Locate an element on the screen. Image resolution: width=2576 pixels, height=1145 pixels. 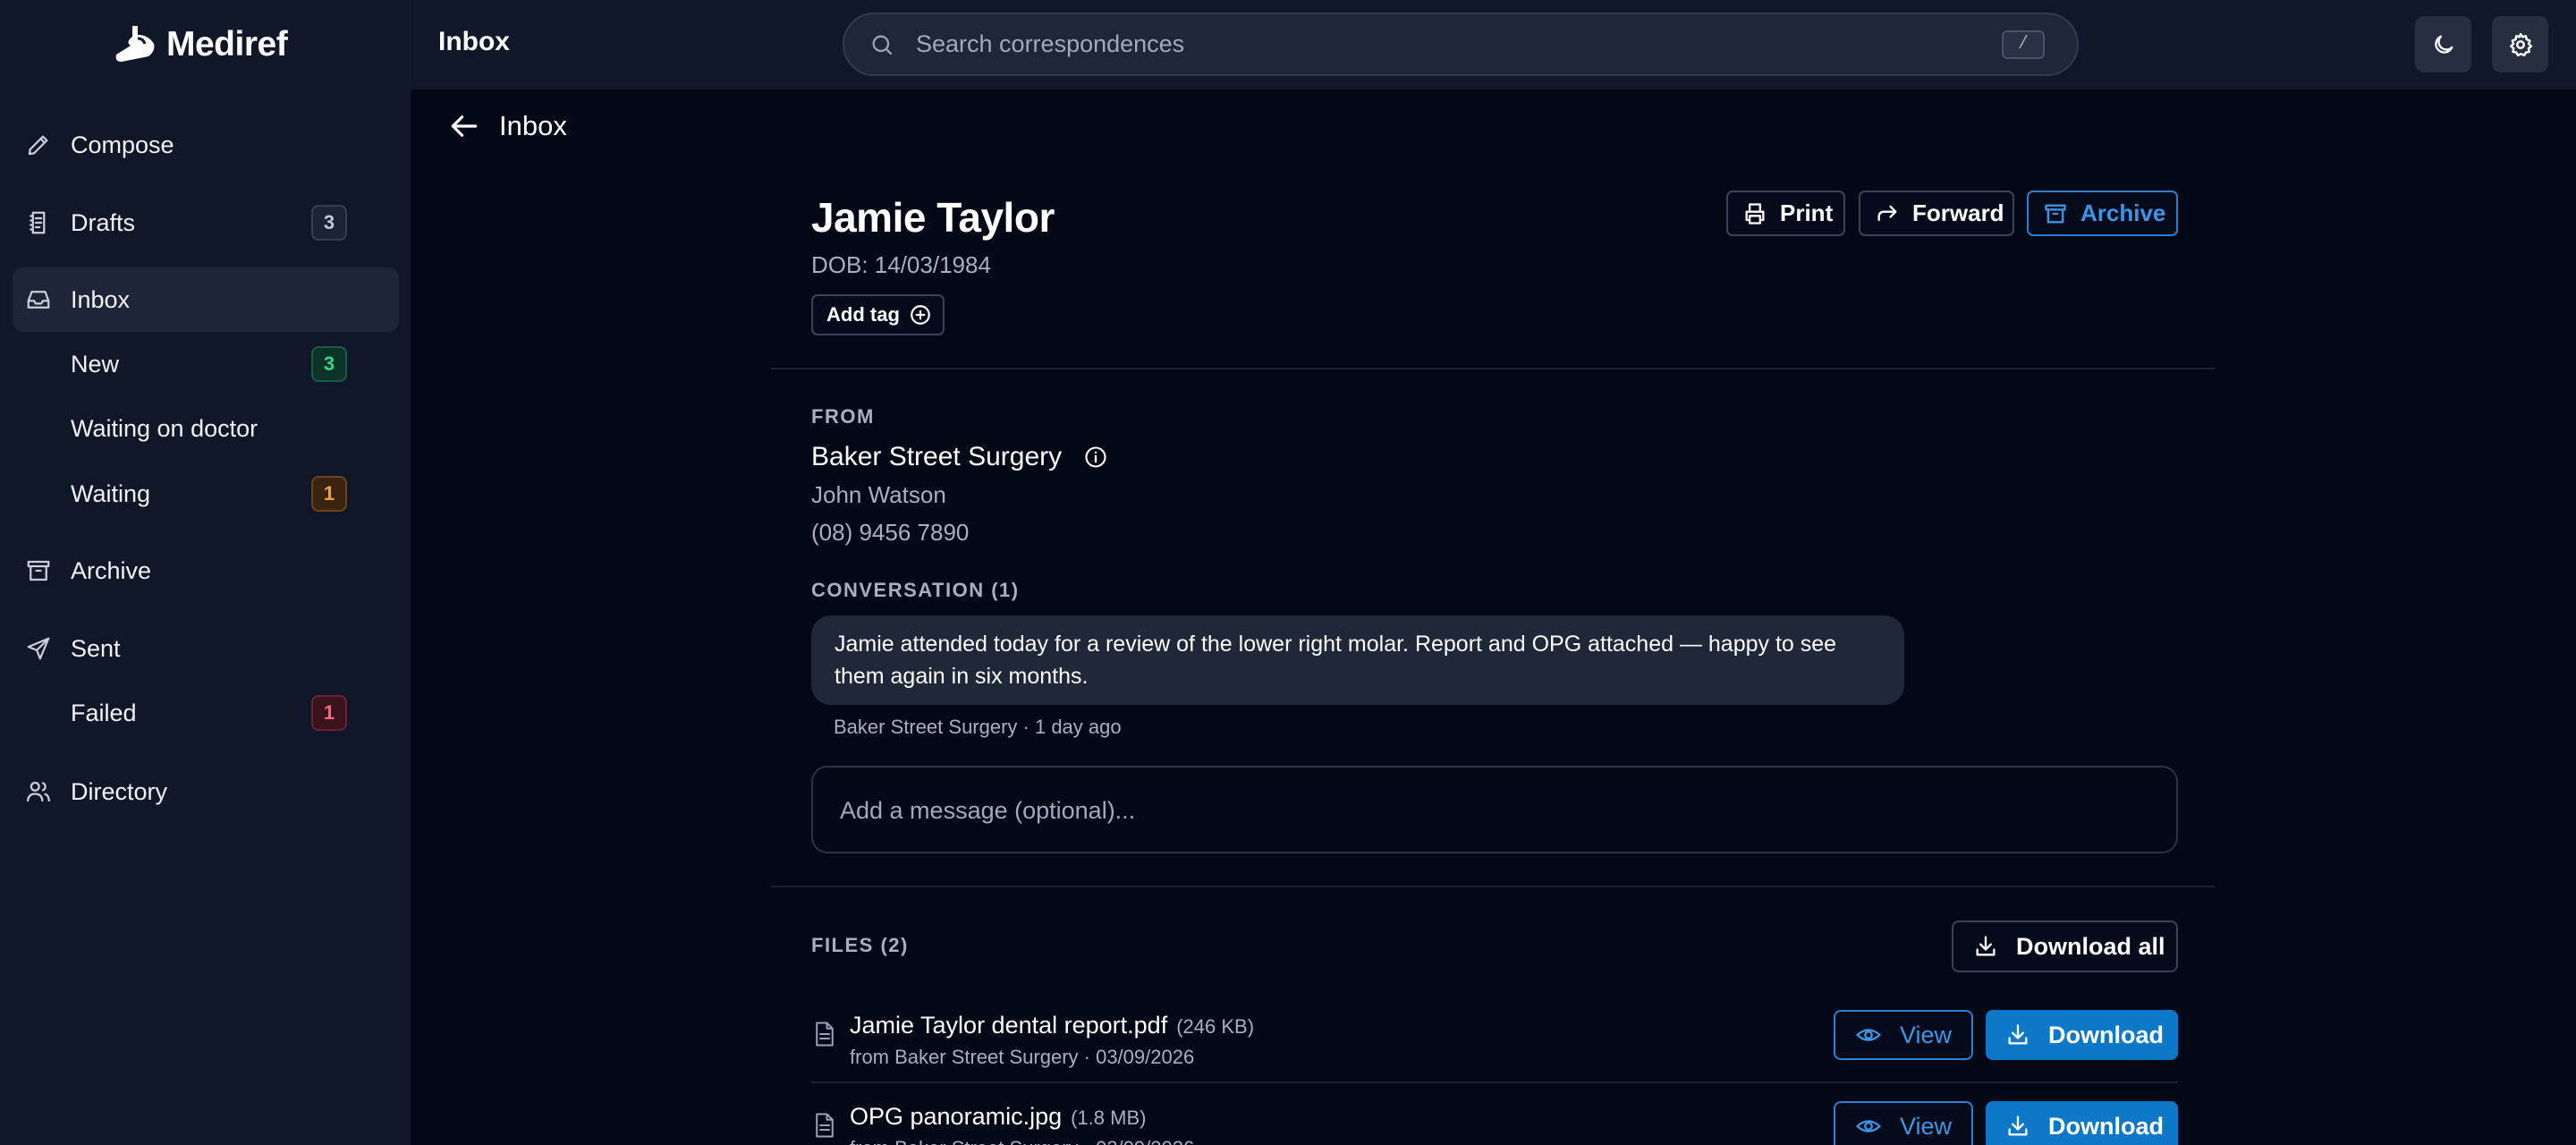
from-practice: Baker Street Surgery is located at coordinates (959, 457).